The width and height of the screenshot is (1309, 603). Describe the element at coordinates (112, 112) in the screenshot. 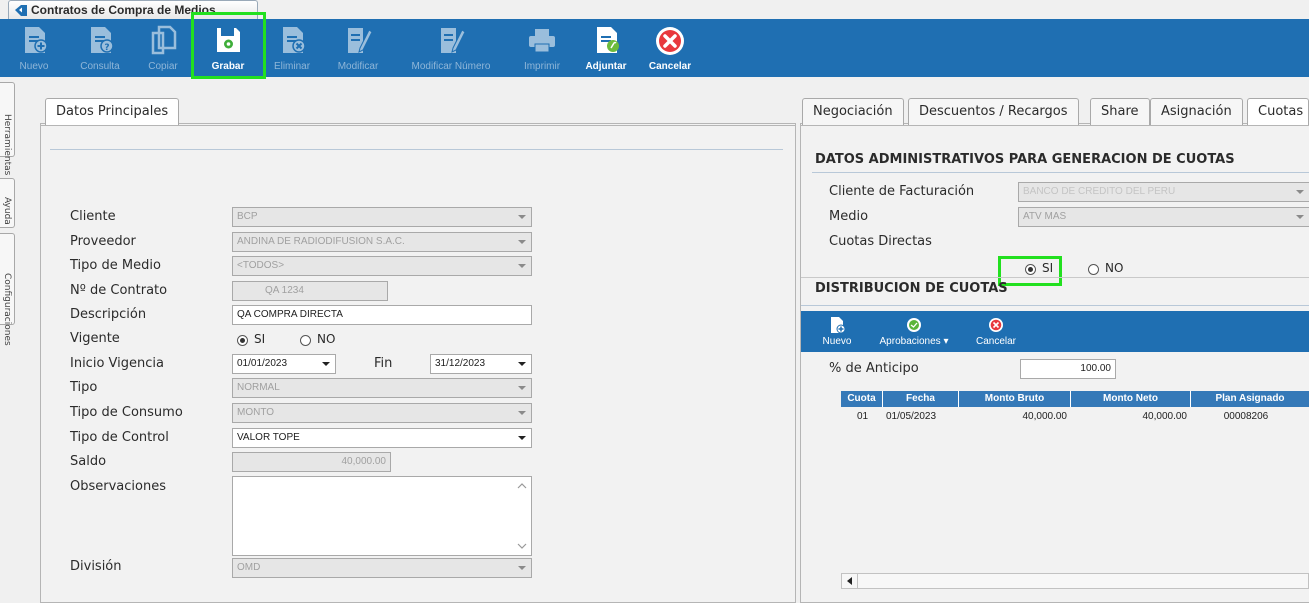

I see `tab-datos-principales: Datos Principales` at that location.